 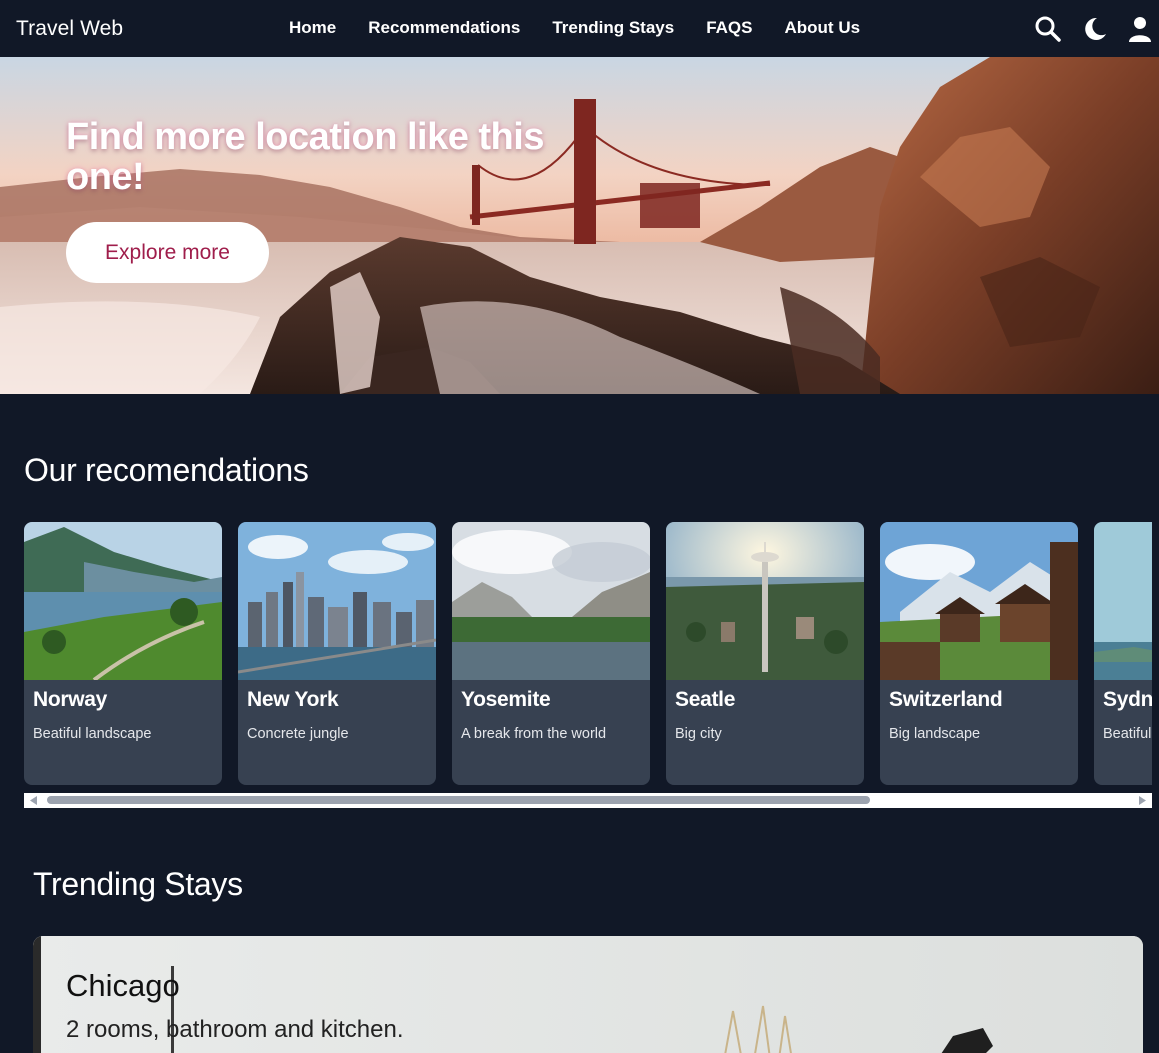 I want to click on recommendation-card-norway: Norway Beatiful landscape, so click(x=123, y=653).